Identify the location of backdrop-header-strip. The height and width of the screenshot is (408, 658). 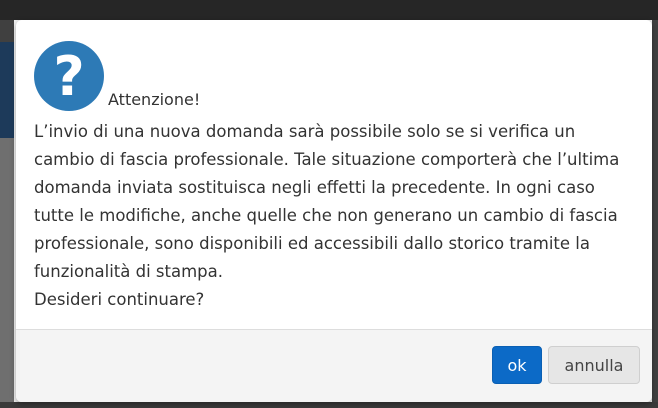
(7, 90).